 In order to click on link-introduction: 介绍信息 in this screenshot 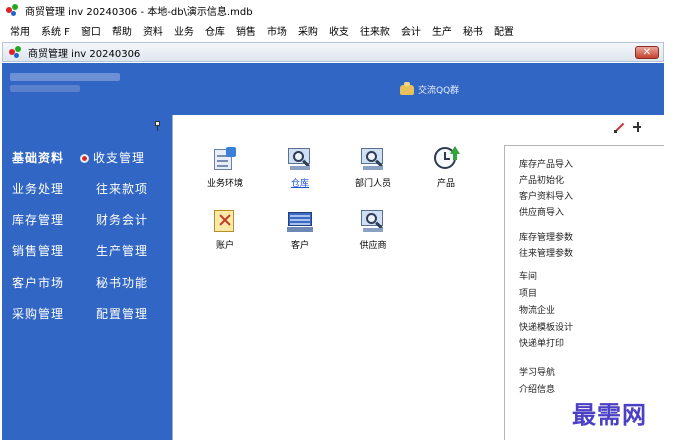, I will do `click(537, 388)`.